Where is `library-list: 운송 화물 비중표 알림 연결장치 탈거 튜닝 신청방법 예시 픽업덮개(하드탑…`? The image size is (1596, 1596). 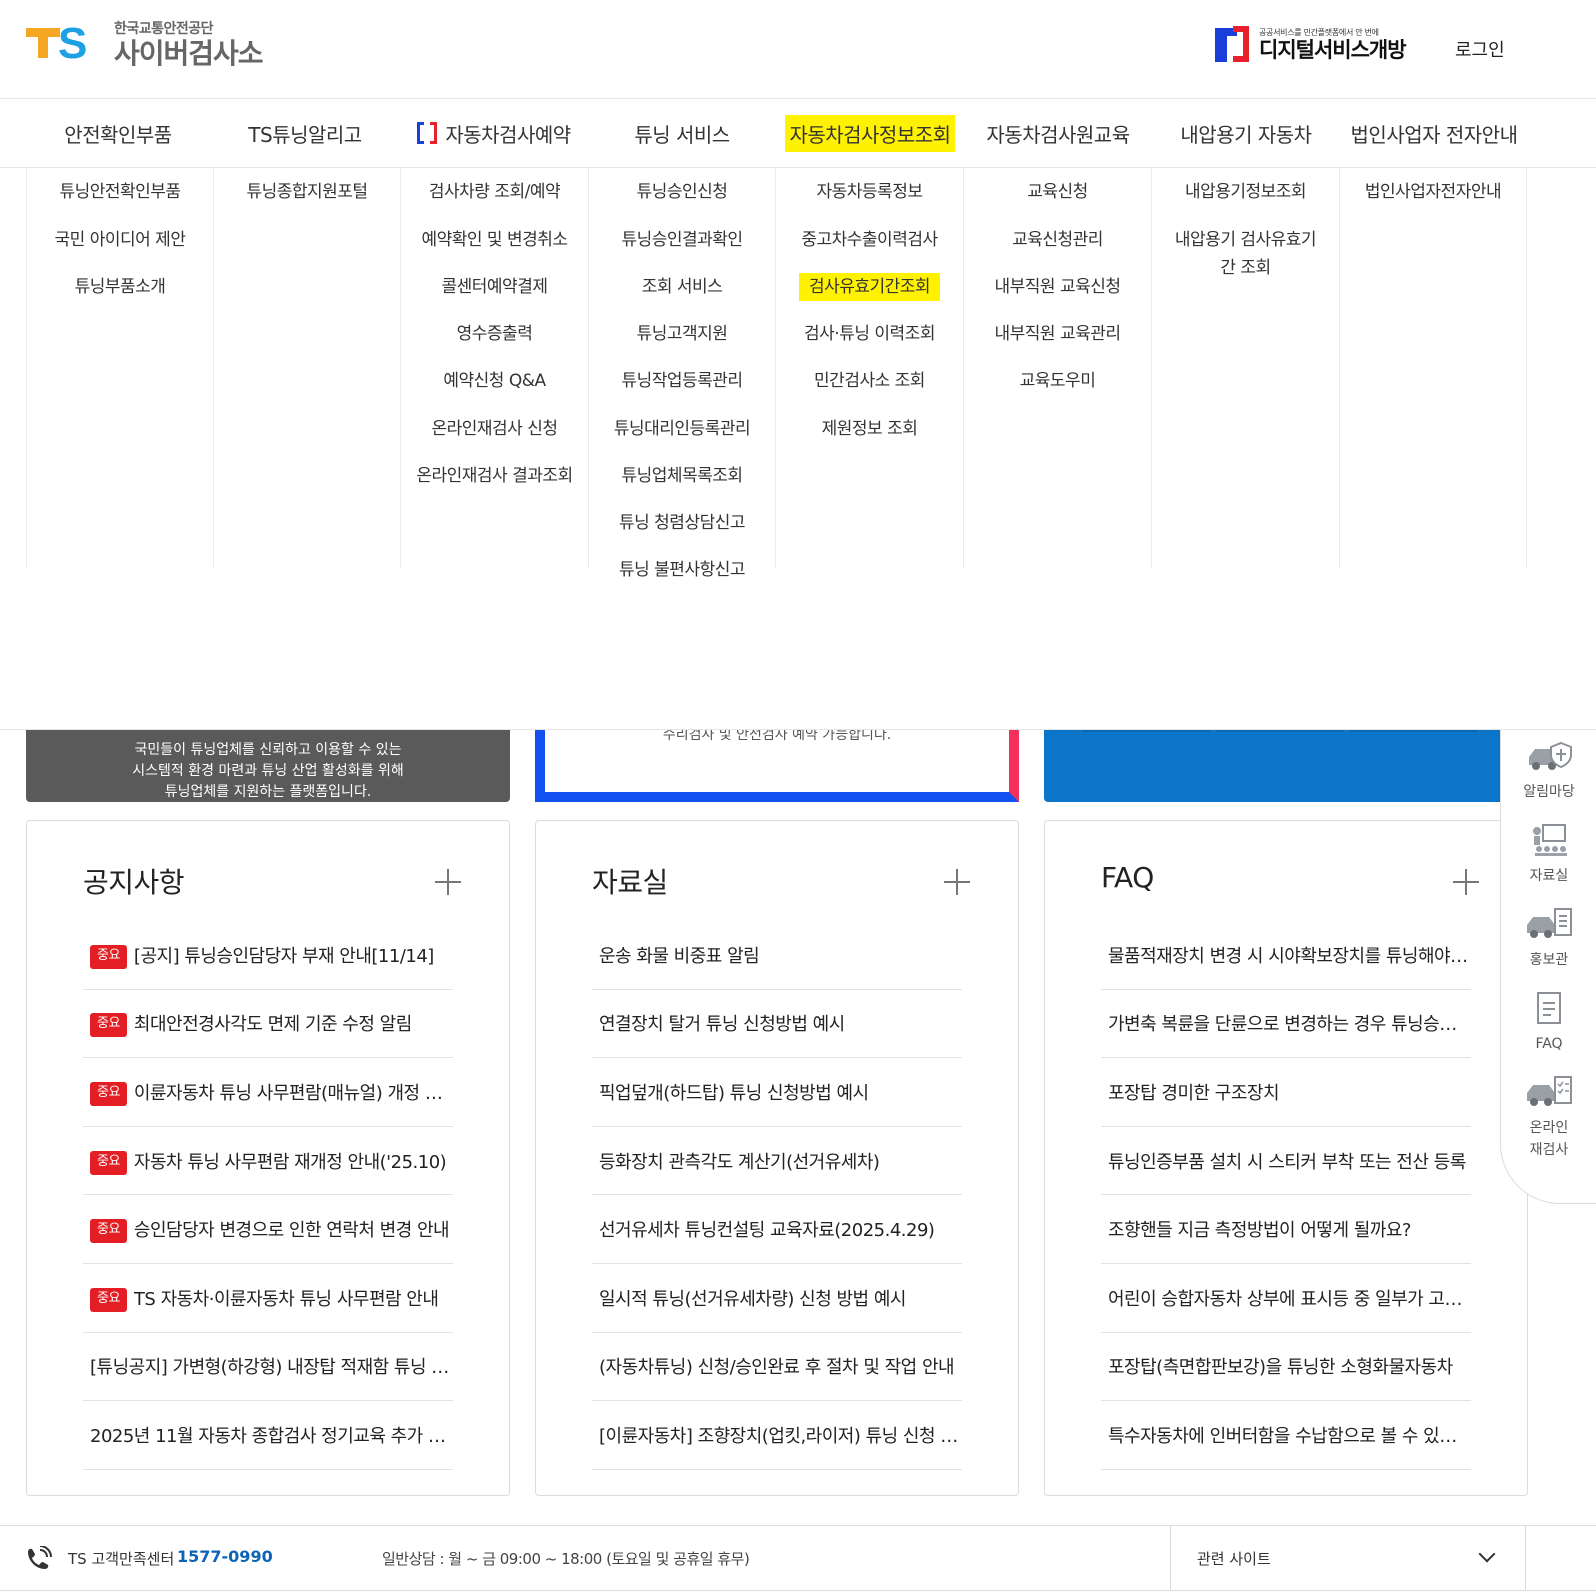
library-list: 운송 화물 비중표 알림 연결장치 탈거 튜닝 신청방법 예시 픽업덮개(하드탑… is located at coordinates (777, 1195).